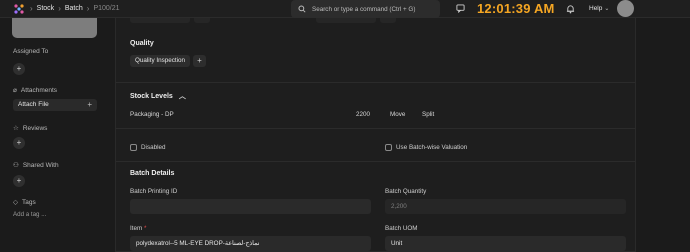 Image resolution: width=690 pixels, height=252 pixels. Describe the element at coordinates (160, 61) in the screenshot. I see `quality-inspection-button: Quality Inspection` at that location.